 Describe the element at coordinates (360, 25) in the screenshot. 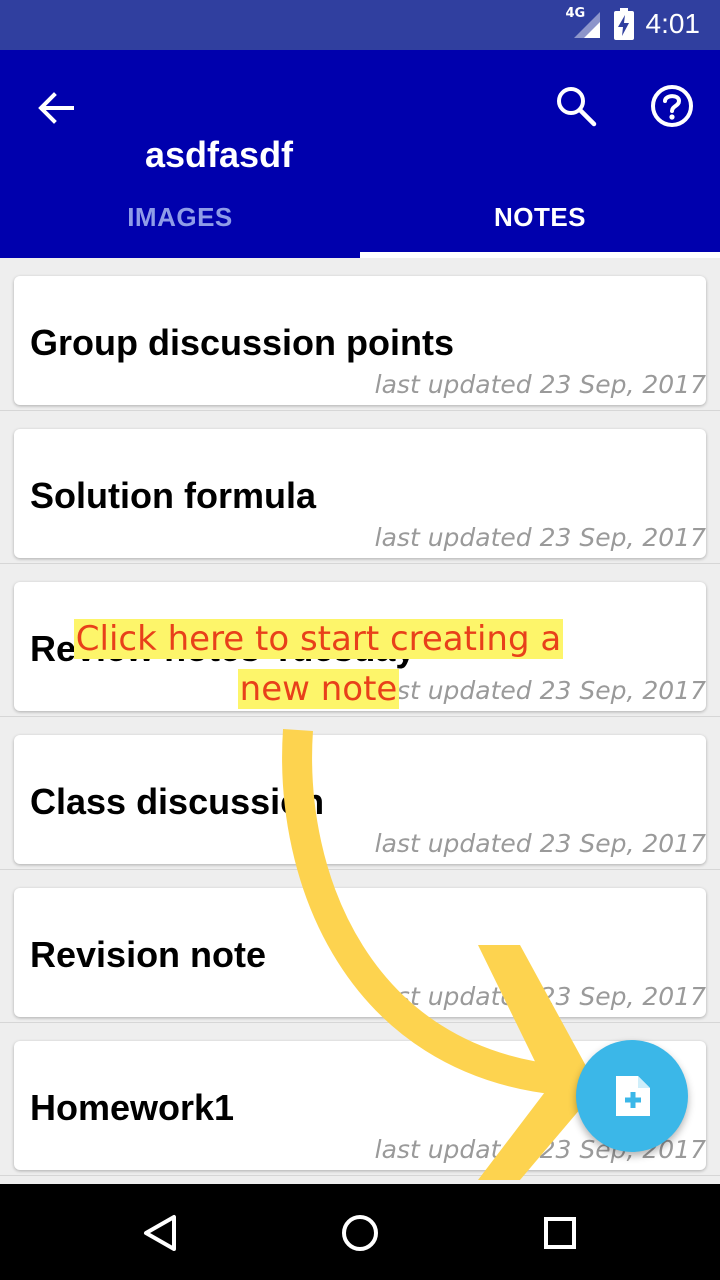

I see `status-bar: 4G 4:01` at that location.